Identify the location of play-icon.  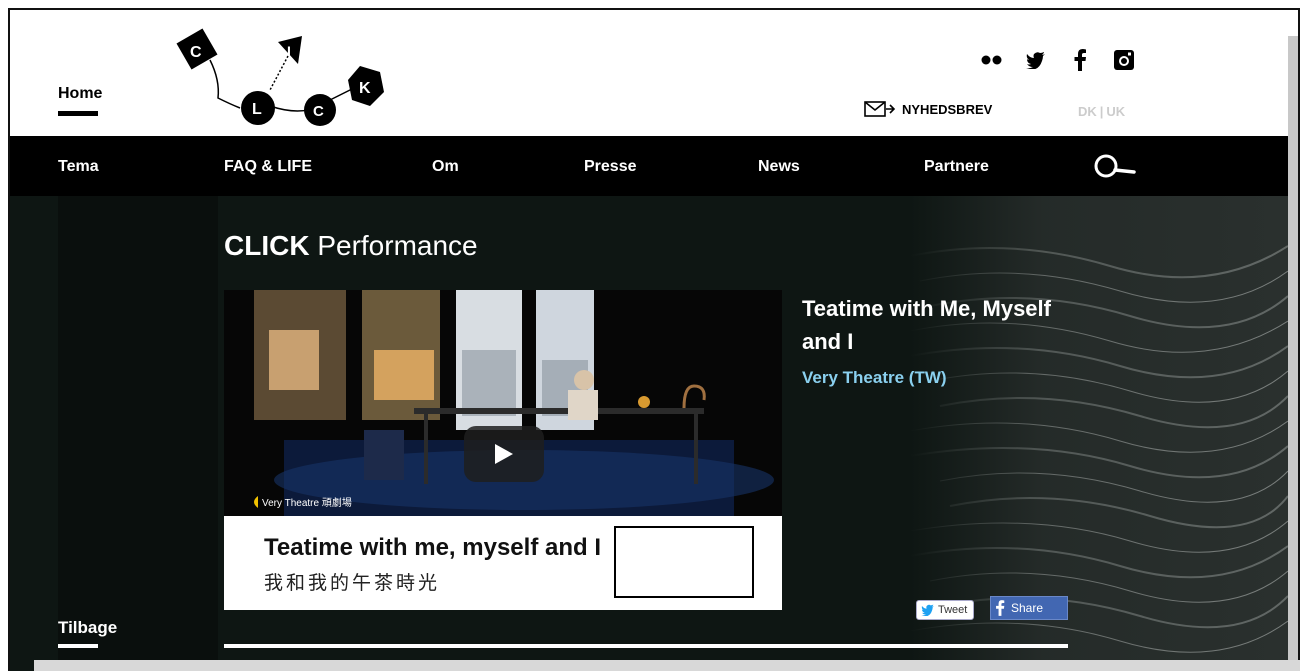
(504, 454).